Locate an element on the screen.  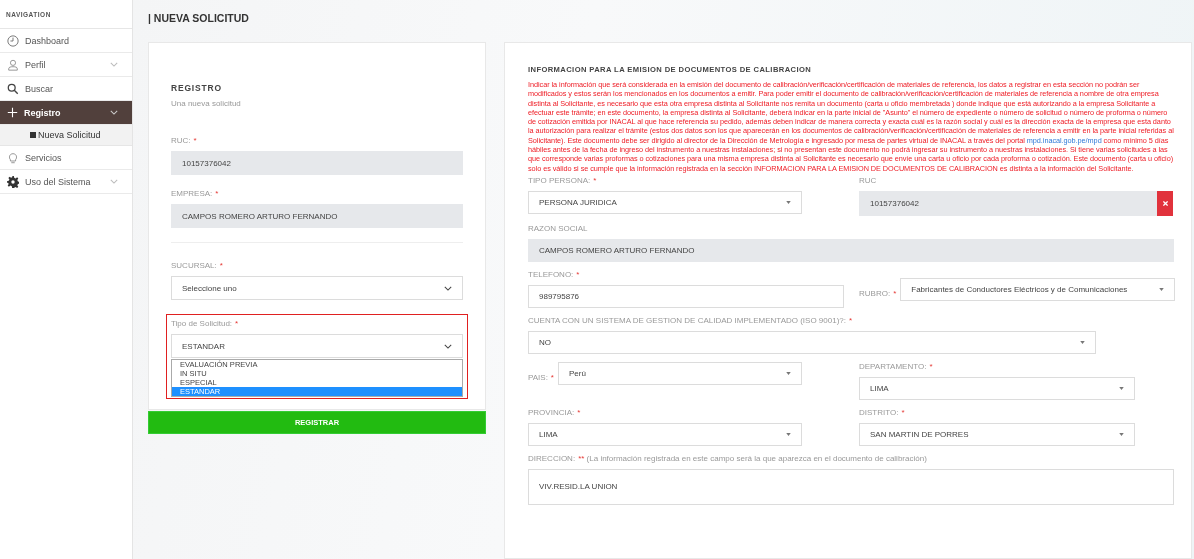
plus-icon is located at coordinates (12, 112).